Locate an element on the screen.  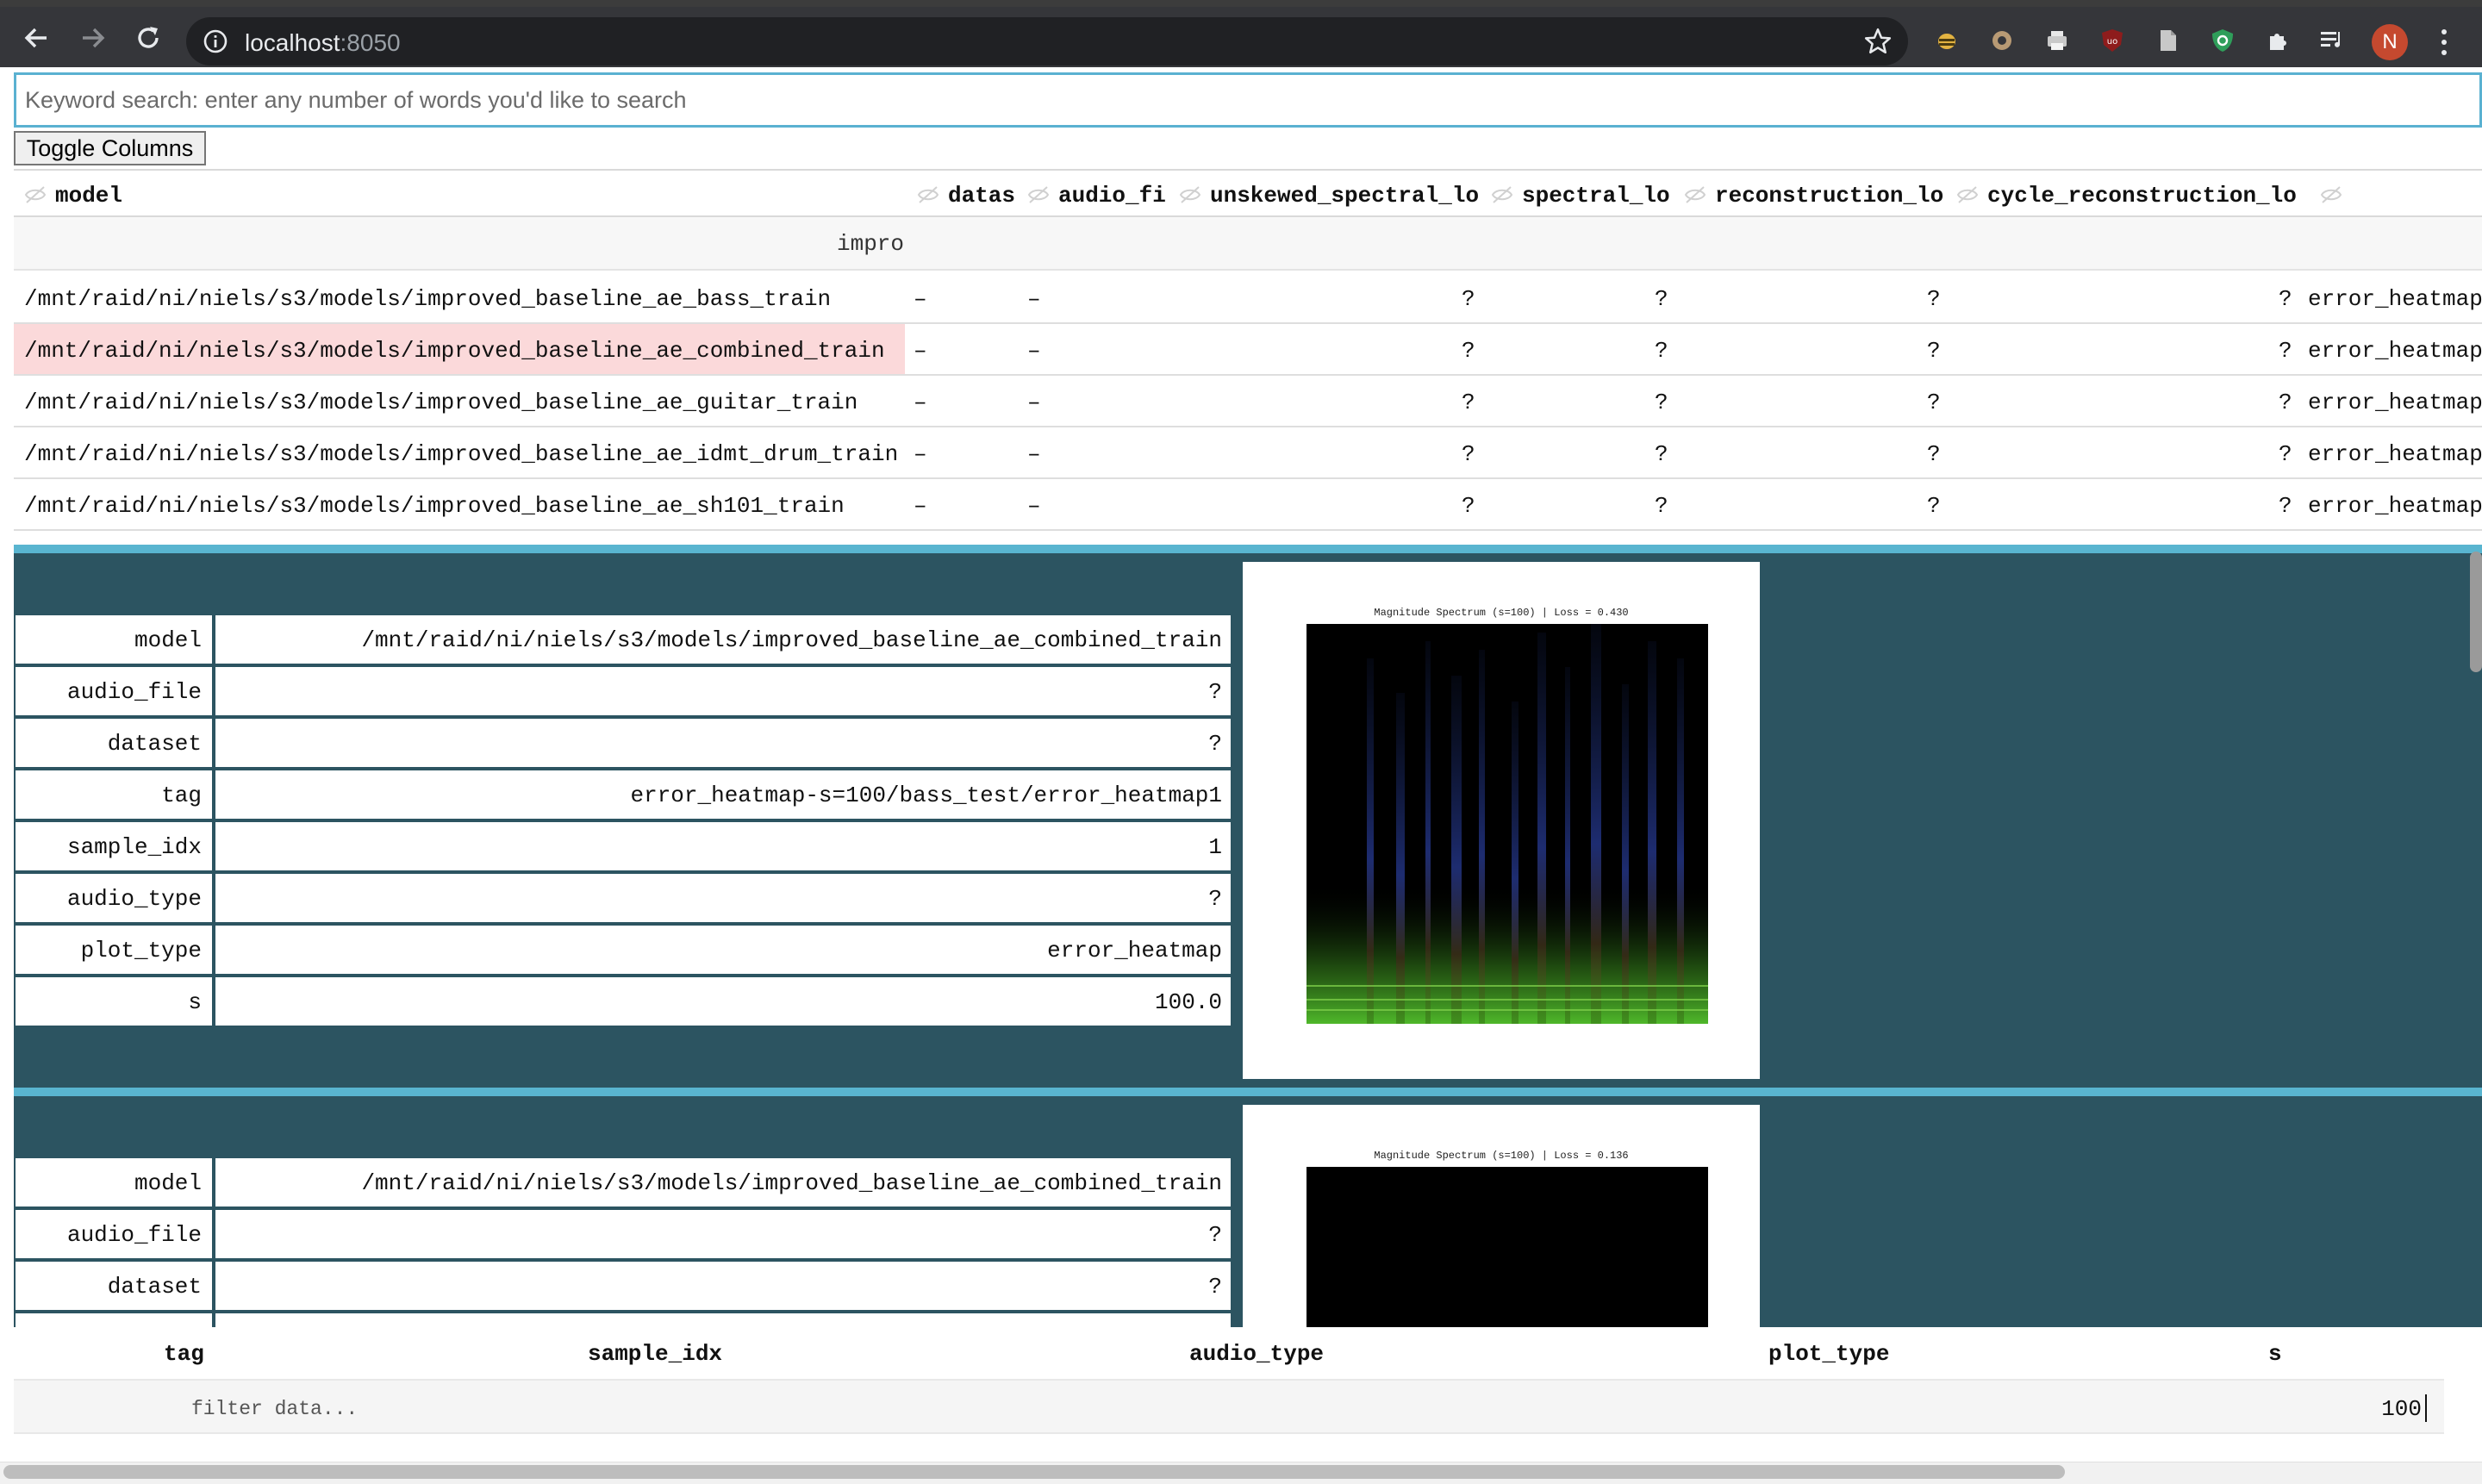
url-text: localhost:8050 is located at coordinates (323, 43).